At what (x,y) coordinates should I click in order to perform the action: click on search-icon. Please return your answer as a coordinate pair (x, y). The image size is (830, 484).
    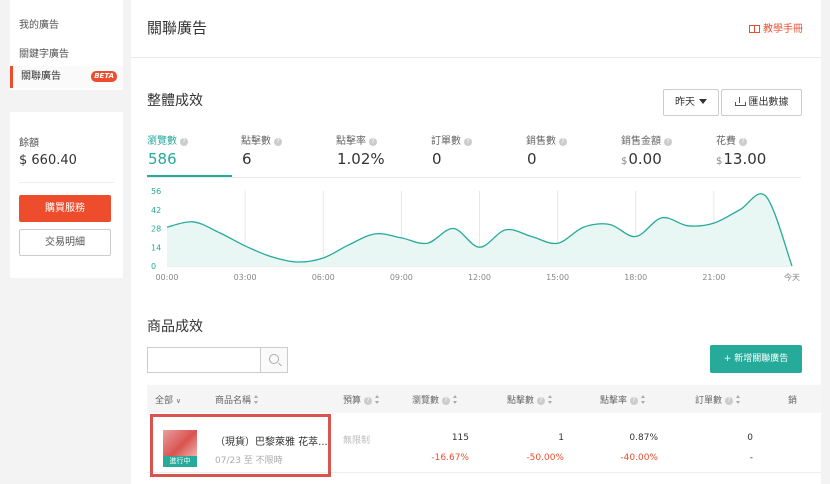
    Looking at the image, I should click on (274, 359).